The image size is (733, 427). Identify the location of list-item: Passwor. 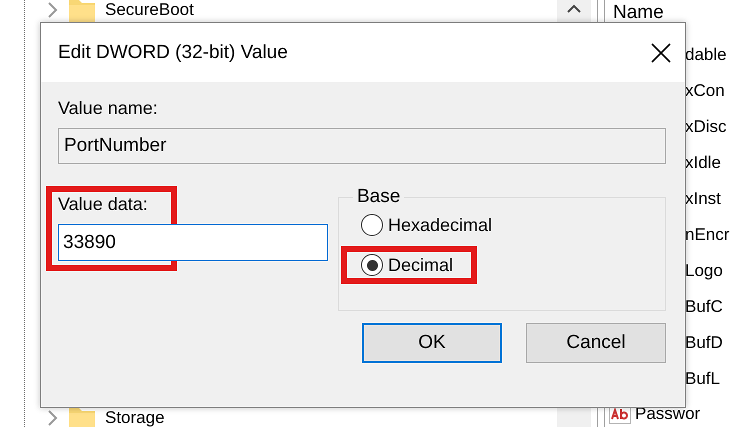
(667, 413).